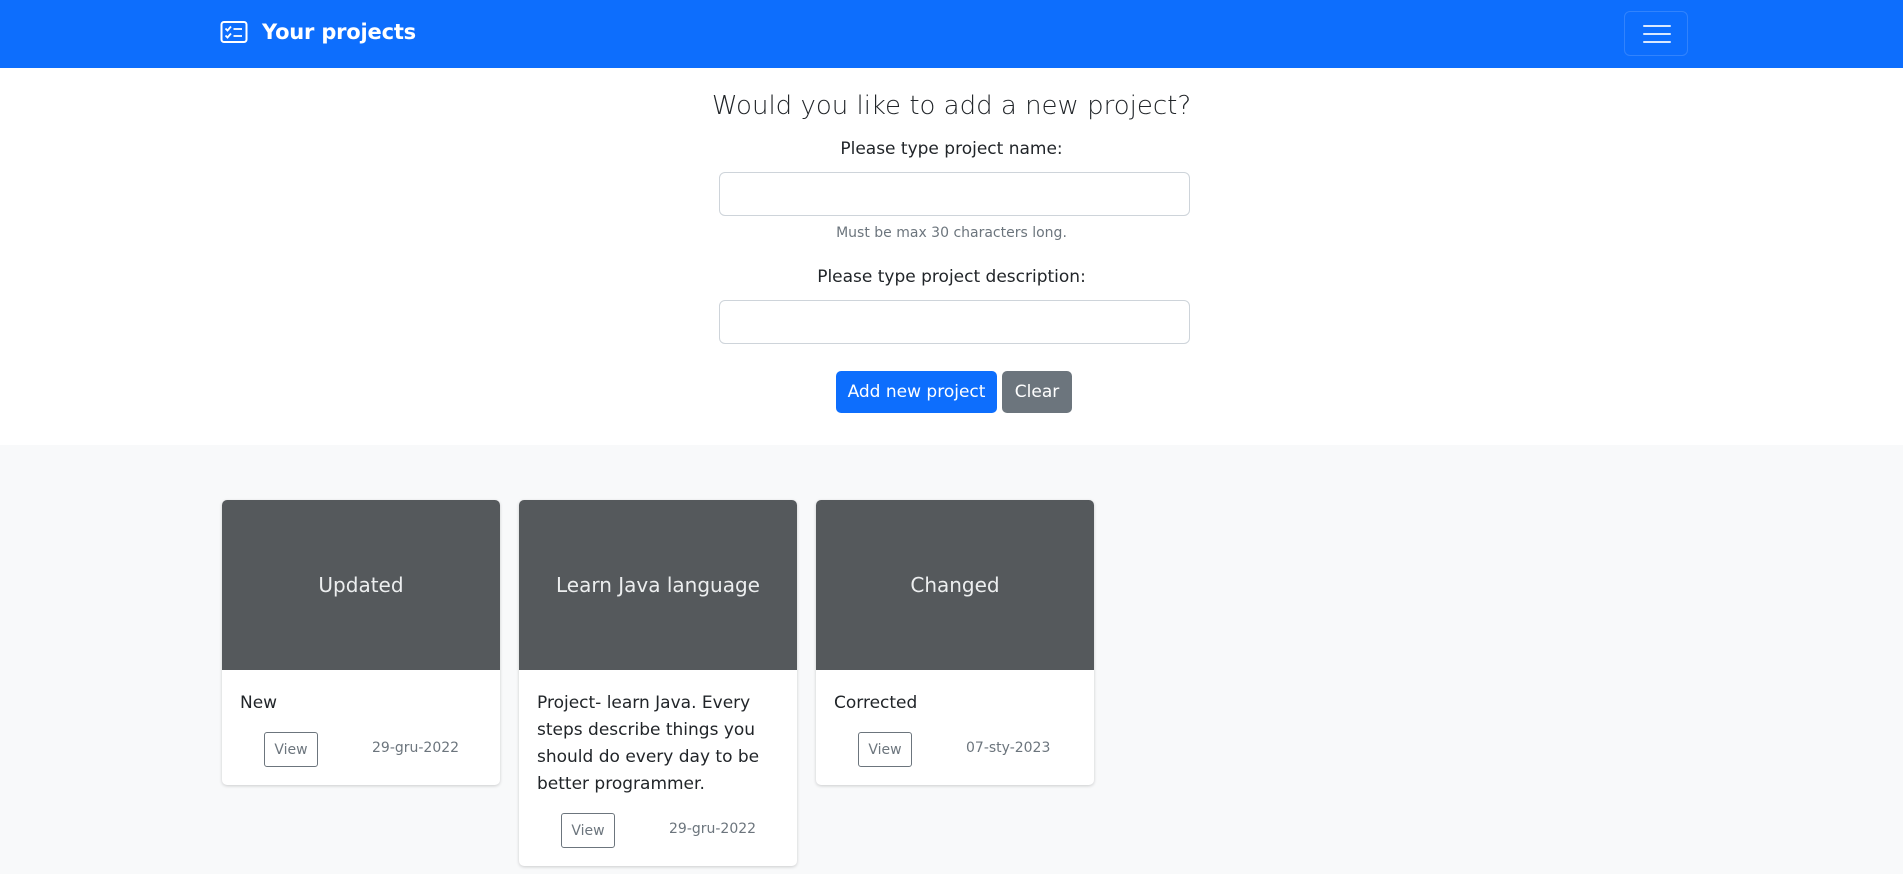 The width and height of the screenshot is (1903, 874). I want to click on project-name-label: Please type project name:, so click(951, 149).